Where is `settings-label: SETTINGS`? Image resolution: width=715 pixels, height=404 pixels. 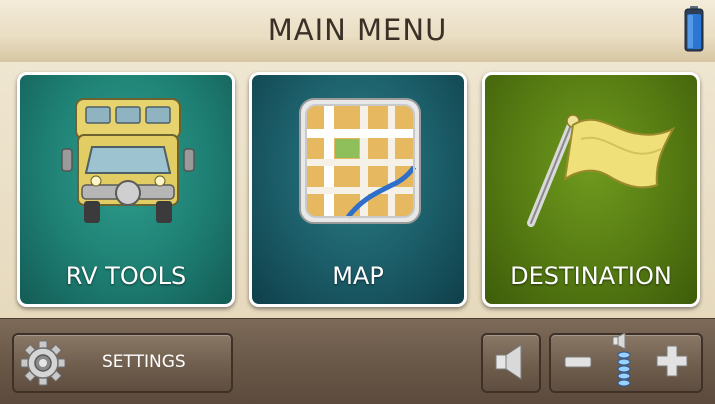
settings-label: SETTINGS is located at coordinates (144, 362).